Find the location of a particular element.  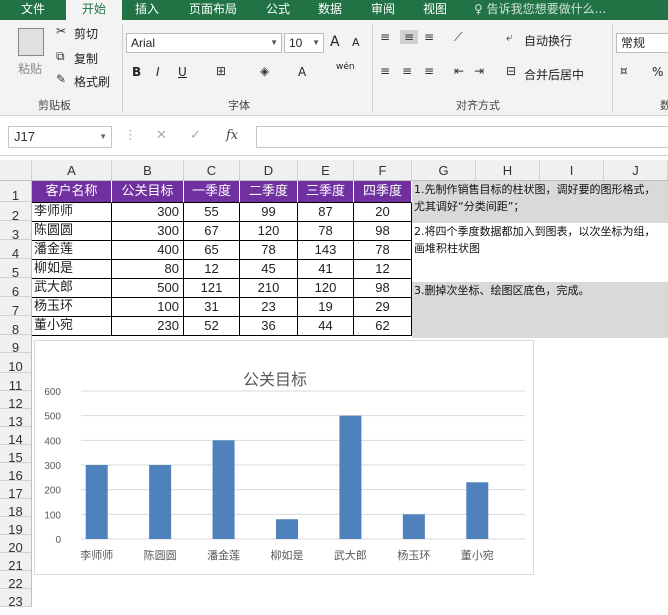

row-header: 14 is located at coordinates (16, 437).